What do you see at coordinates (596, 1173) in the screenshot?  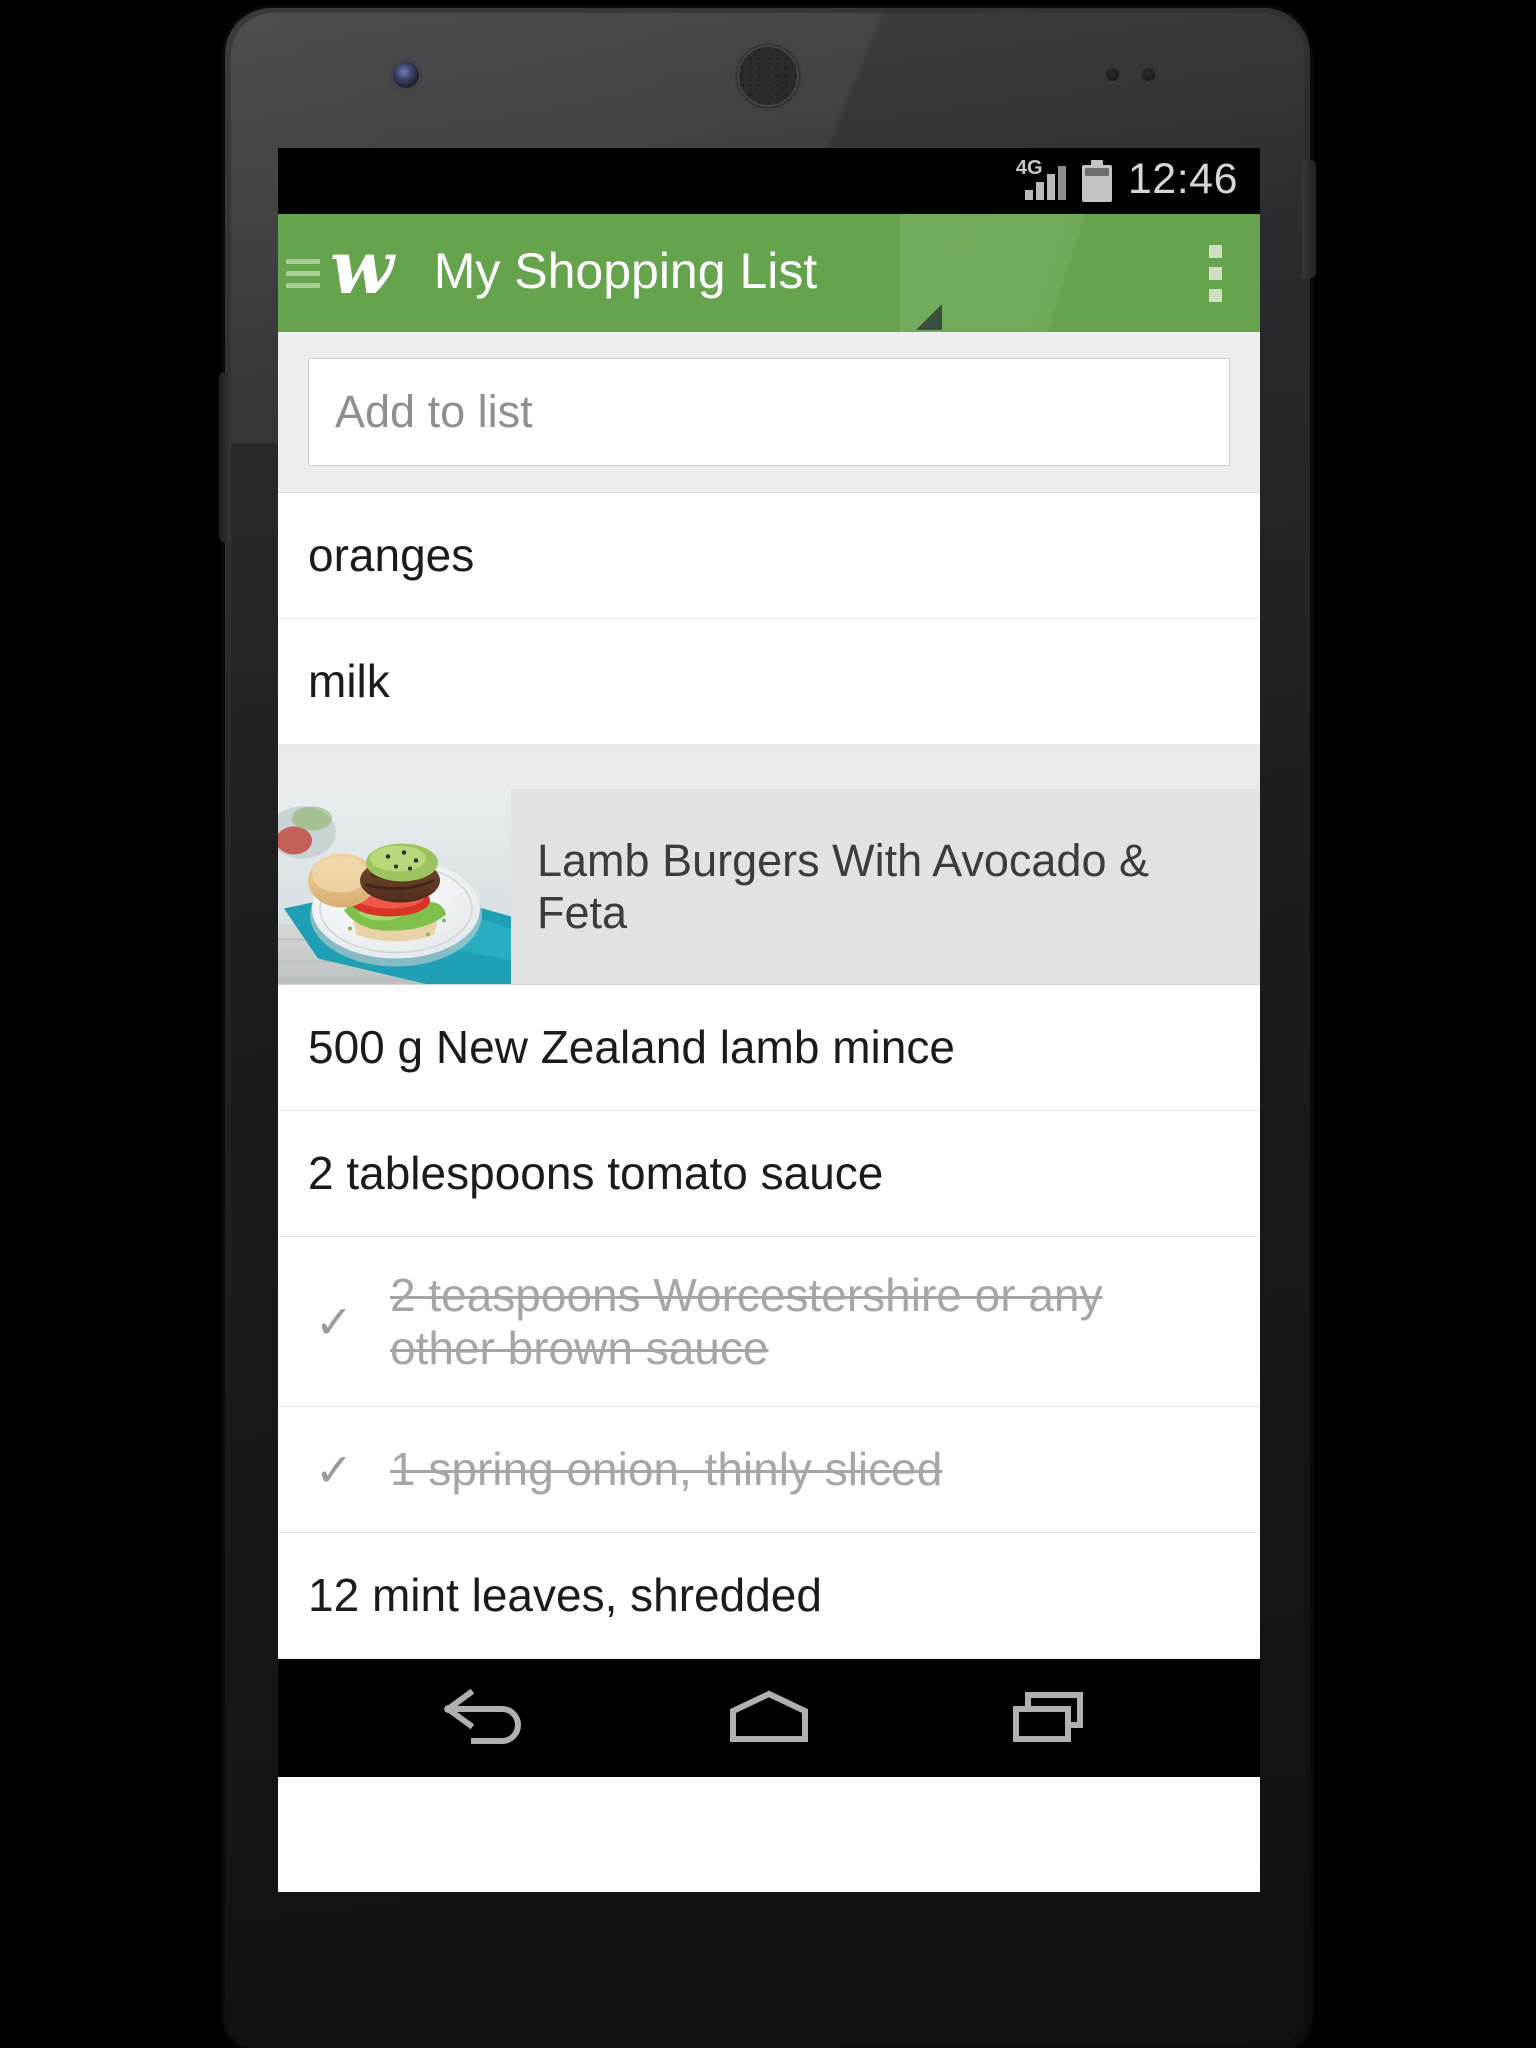 I see `list-item-label: 2 tablespoons tomato sauce` at bounding box center [596, 1173].